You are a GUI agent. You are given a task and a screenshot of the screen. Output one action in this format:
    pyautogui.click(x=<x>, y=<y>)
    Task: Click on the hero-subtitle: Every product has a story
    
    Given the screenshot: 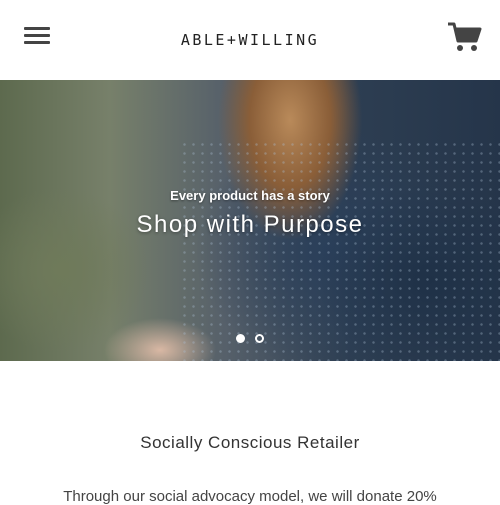 What is the action you would take?
    pyautogui.click(x=250, y=195)
    